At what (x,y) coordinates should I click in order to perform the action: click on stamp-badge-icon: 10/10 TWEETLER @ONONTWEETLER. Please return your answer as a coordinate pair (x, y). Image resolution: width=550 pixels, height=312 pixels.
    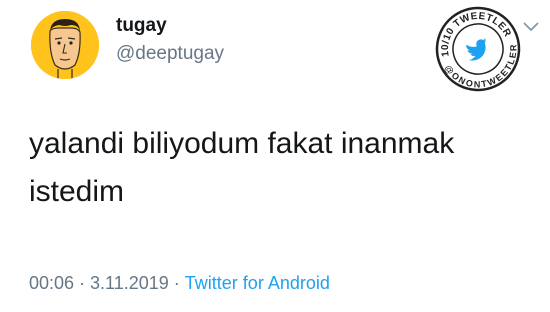
    Looking at the image, I should click on (479, 50).